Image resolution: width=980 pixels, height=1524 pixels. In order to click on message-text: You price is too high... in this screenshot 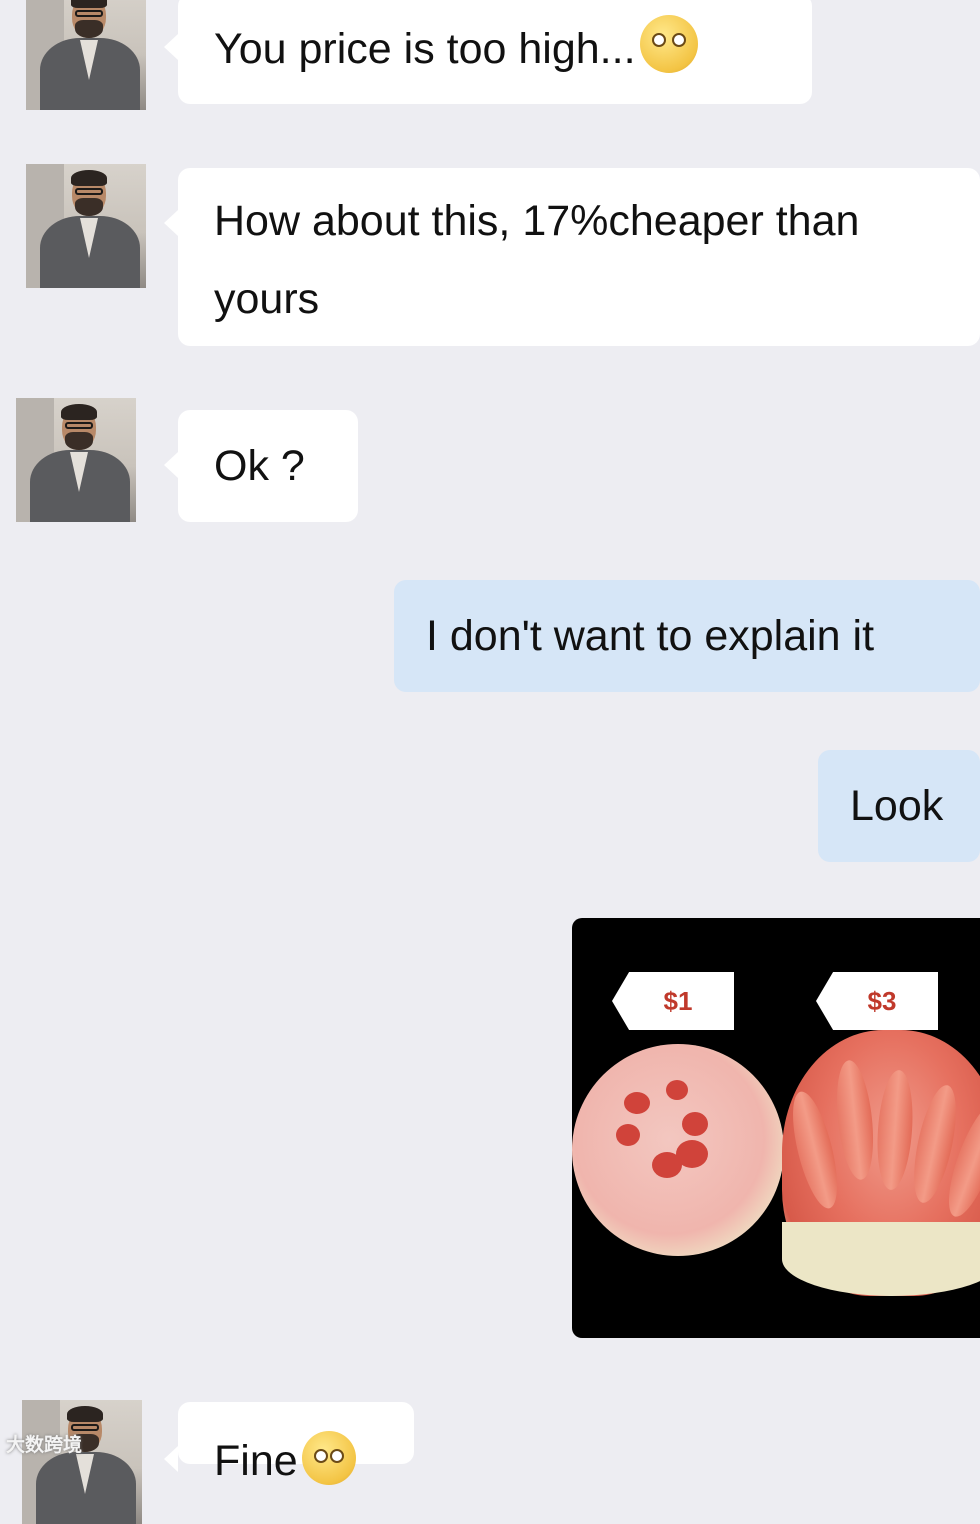, I will do `click(425, 49)`.